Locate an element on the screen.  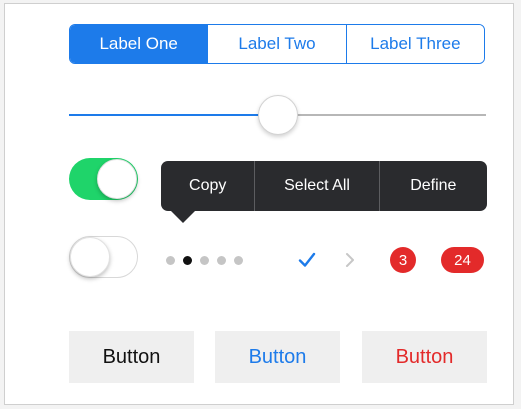
menu-item-define: Define is located at coordinates (432, 186).